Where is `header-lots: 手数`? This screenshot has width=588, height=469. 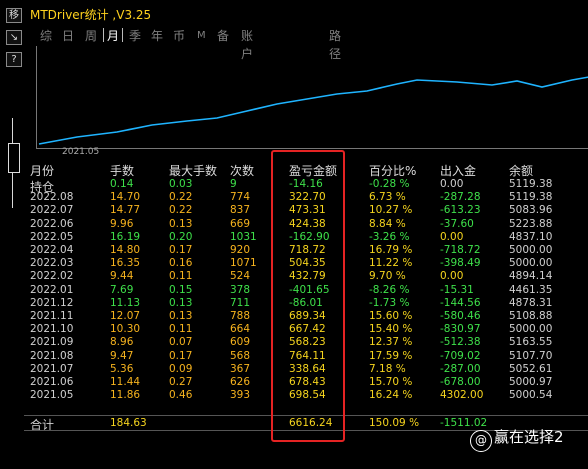 header-lots: 手数 is located at coordinates (122, 171).